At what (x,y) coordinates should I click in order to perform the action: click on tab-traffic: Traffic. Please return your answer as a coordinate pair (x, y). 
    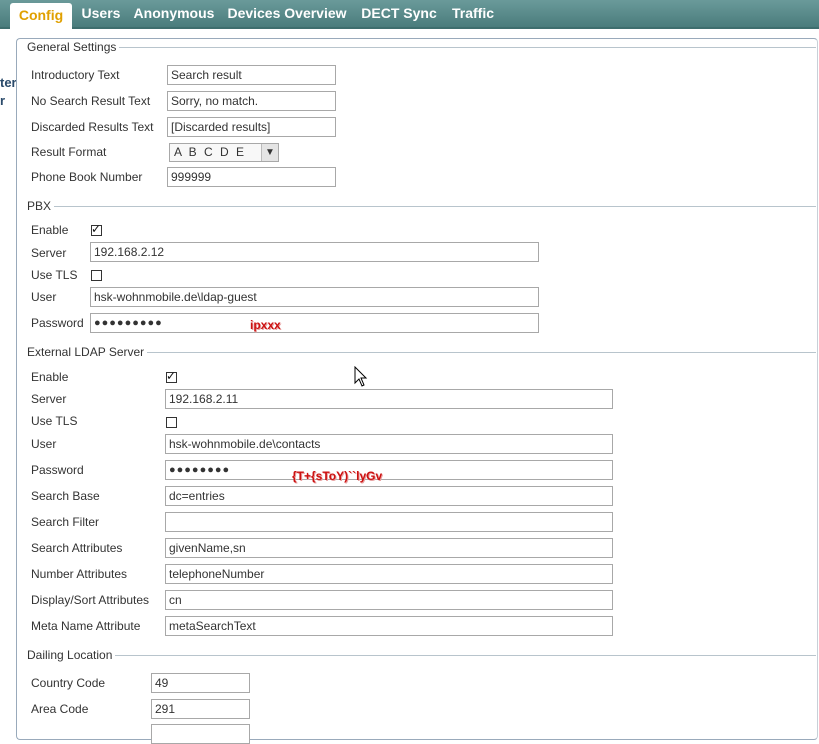
    Looking at the image, I should click on (473, 13).